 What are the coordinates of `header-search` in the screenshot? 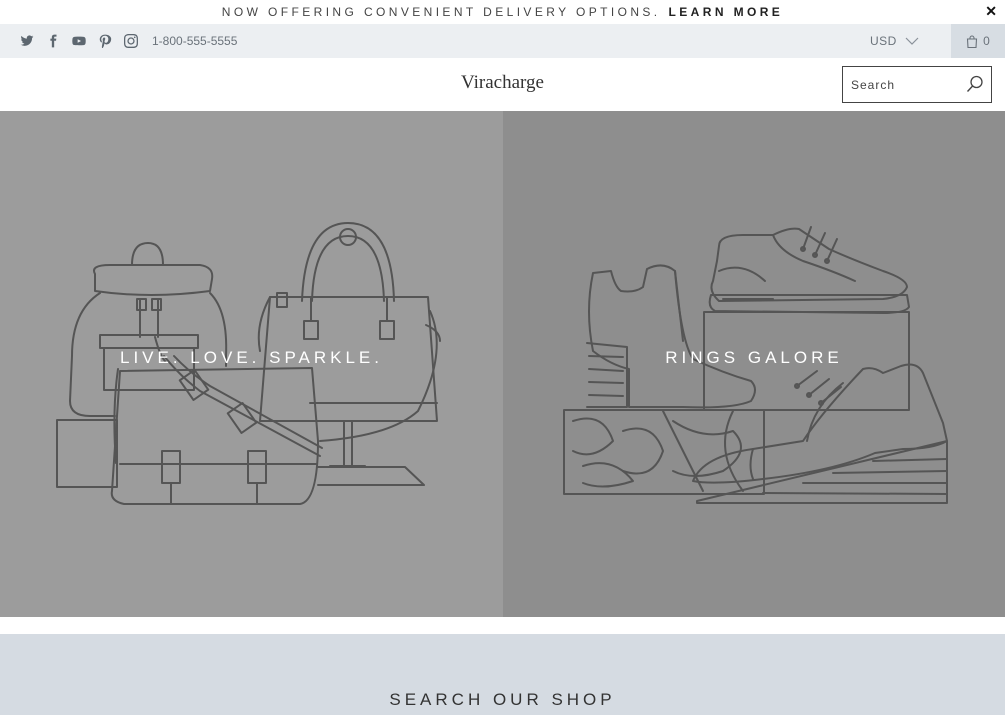 It's located at (917, 84).